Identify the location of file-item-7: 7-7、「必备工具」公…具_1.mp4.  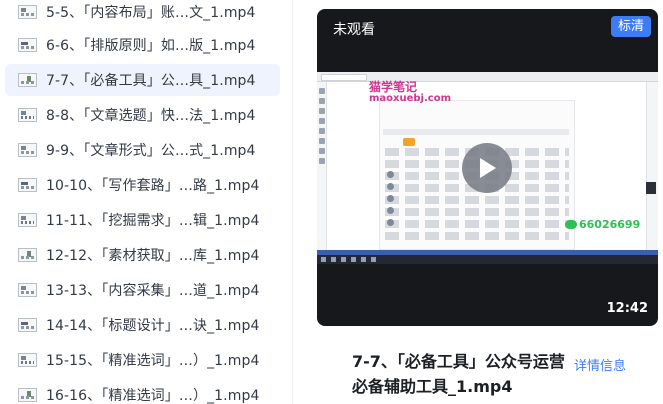
(142, 80).